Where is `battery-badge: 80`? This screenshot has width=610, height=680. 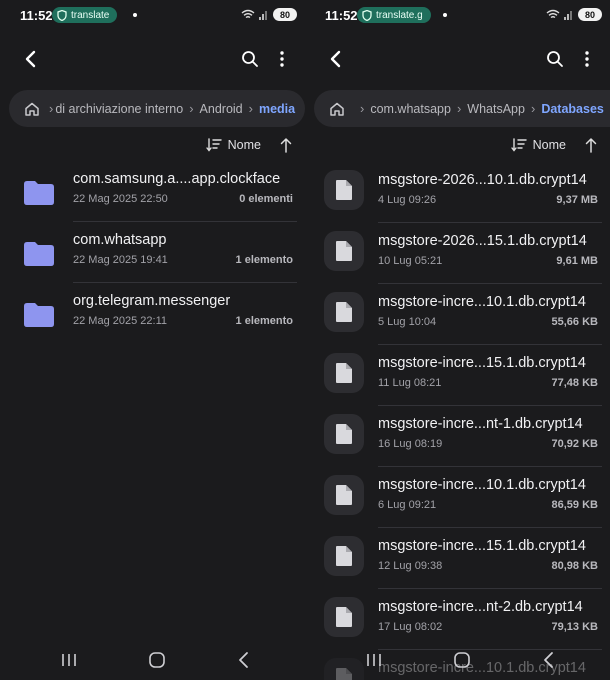
battery-badge: 80 is located at coordinates (285, 14).